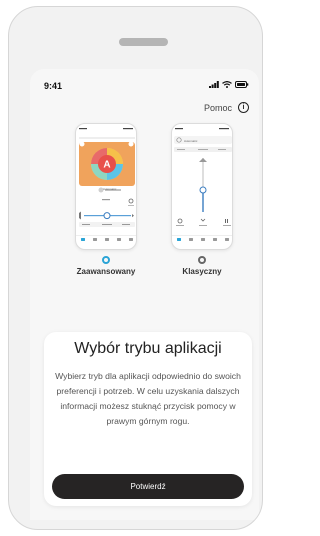  I want to click on speaker-grille, so click(143, 42).